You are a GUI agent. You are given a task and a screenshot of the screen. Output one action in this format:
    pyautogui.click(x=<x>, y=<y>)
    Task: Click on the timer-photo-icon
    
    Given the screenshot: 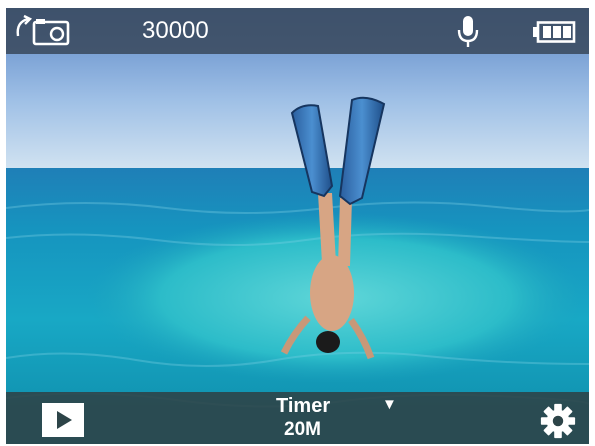 What is the action you would take?
    pyautogui.click(x=43, y=30)
    